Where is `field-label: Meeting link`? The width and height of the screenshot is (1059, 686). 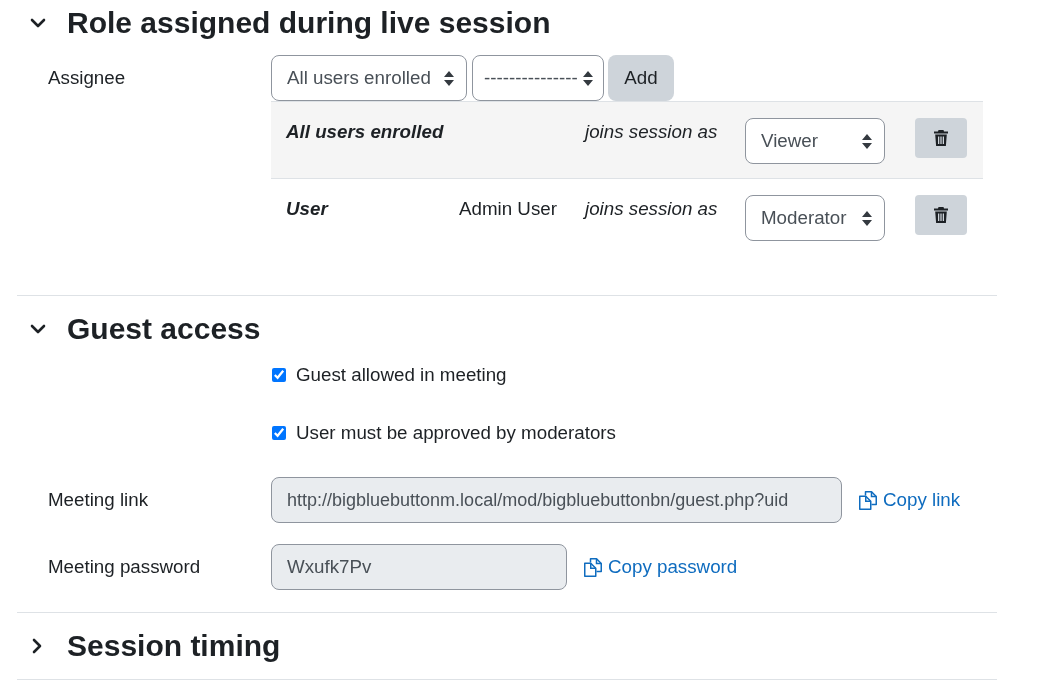 field-label: Meeting link is located at coordinates (98, 499).